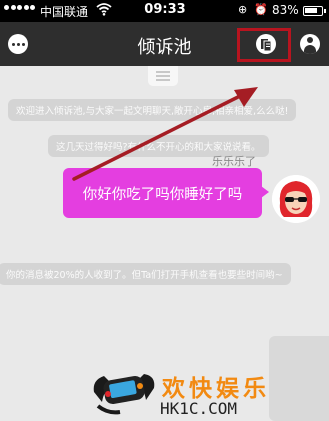 Image resolution: width=329 pixels, height=421 pixels. What do you see at coordinates (19, 7) in the screenshot?
I see `signal-strength-icon` at bounding box center [19, 7].